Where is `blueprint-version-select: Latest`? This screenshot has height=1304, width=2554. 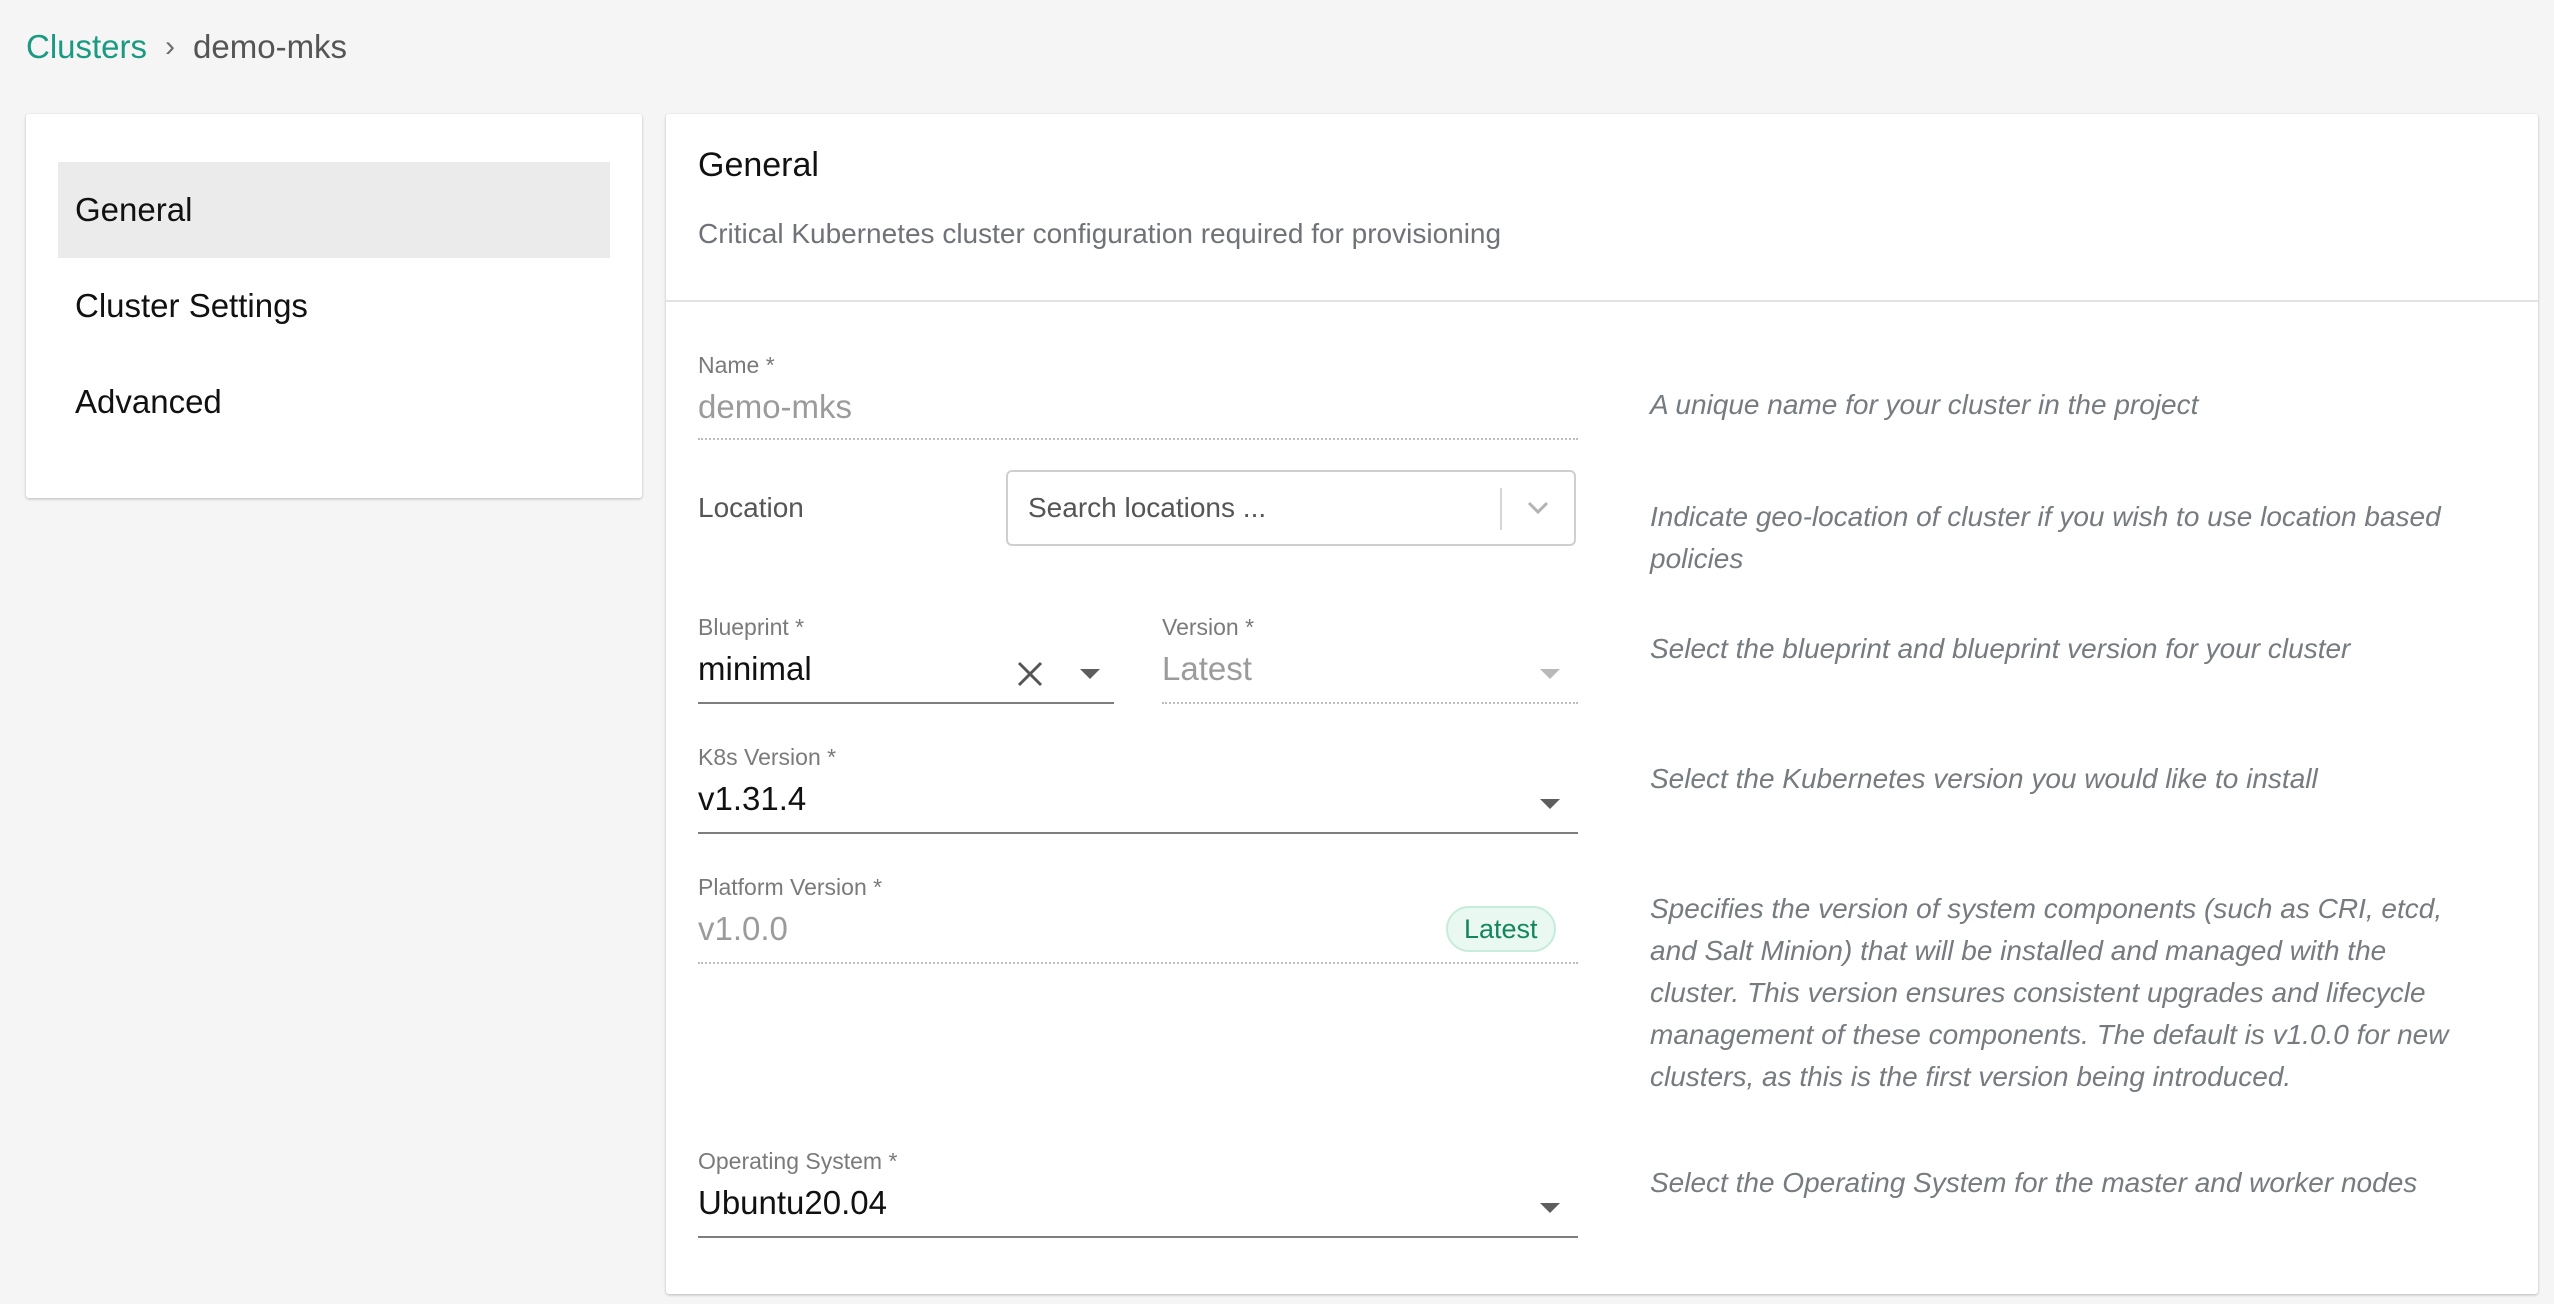
blueprint-version-select: Latest is located at coordinates (1207, 669).